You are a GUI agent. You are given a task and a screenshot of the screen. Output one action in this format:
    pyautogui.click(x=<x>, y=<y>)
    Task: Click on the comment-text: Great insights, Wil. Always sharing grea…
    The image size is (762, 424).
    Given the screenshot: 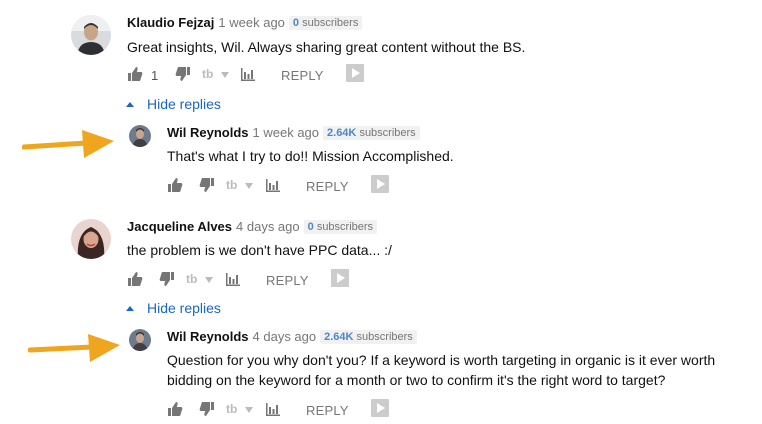 What is the action you would take?
    pyautogui.click(x=326, y=47)
    